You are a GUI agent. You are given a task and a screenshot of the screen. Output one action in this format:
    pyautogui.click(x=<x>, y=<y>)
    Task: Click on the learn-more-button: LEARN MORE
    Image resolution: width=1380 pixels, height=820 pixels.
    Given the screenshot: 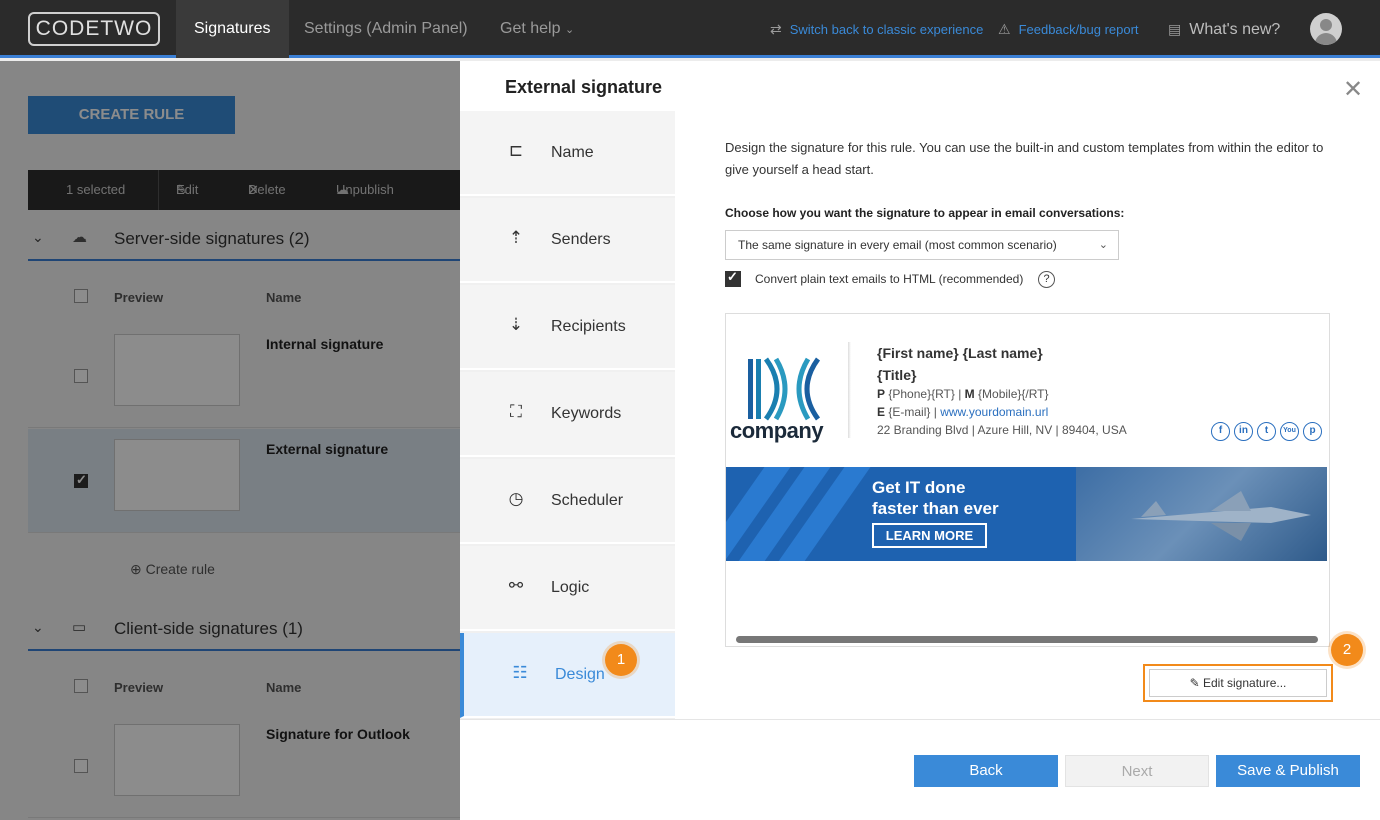 What is the action you would take?
    pyautogui.click(x=929, y=535)
    